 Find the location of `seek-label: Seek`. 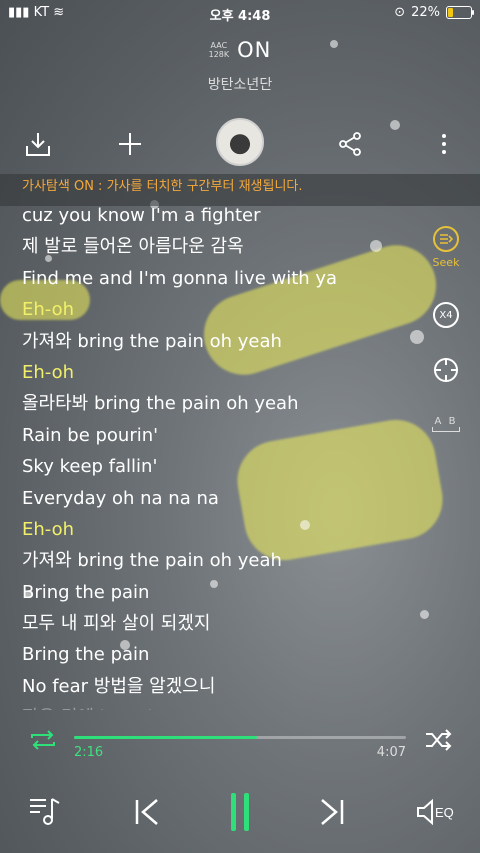

seek-label: Seek is located at coordinates (446, 262).